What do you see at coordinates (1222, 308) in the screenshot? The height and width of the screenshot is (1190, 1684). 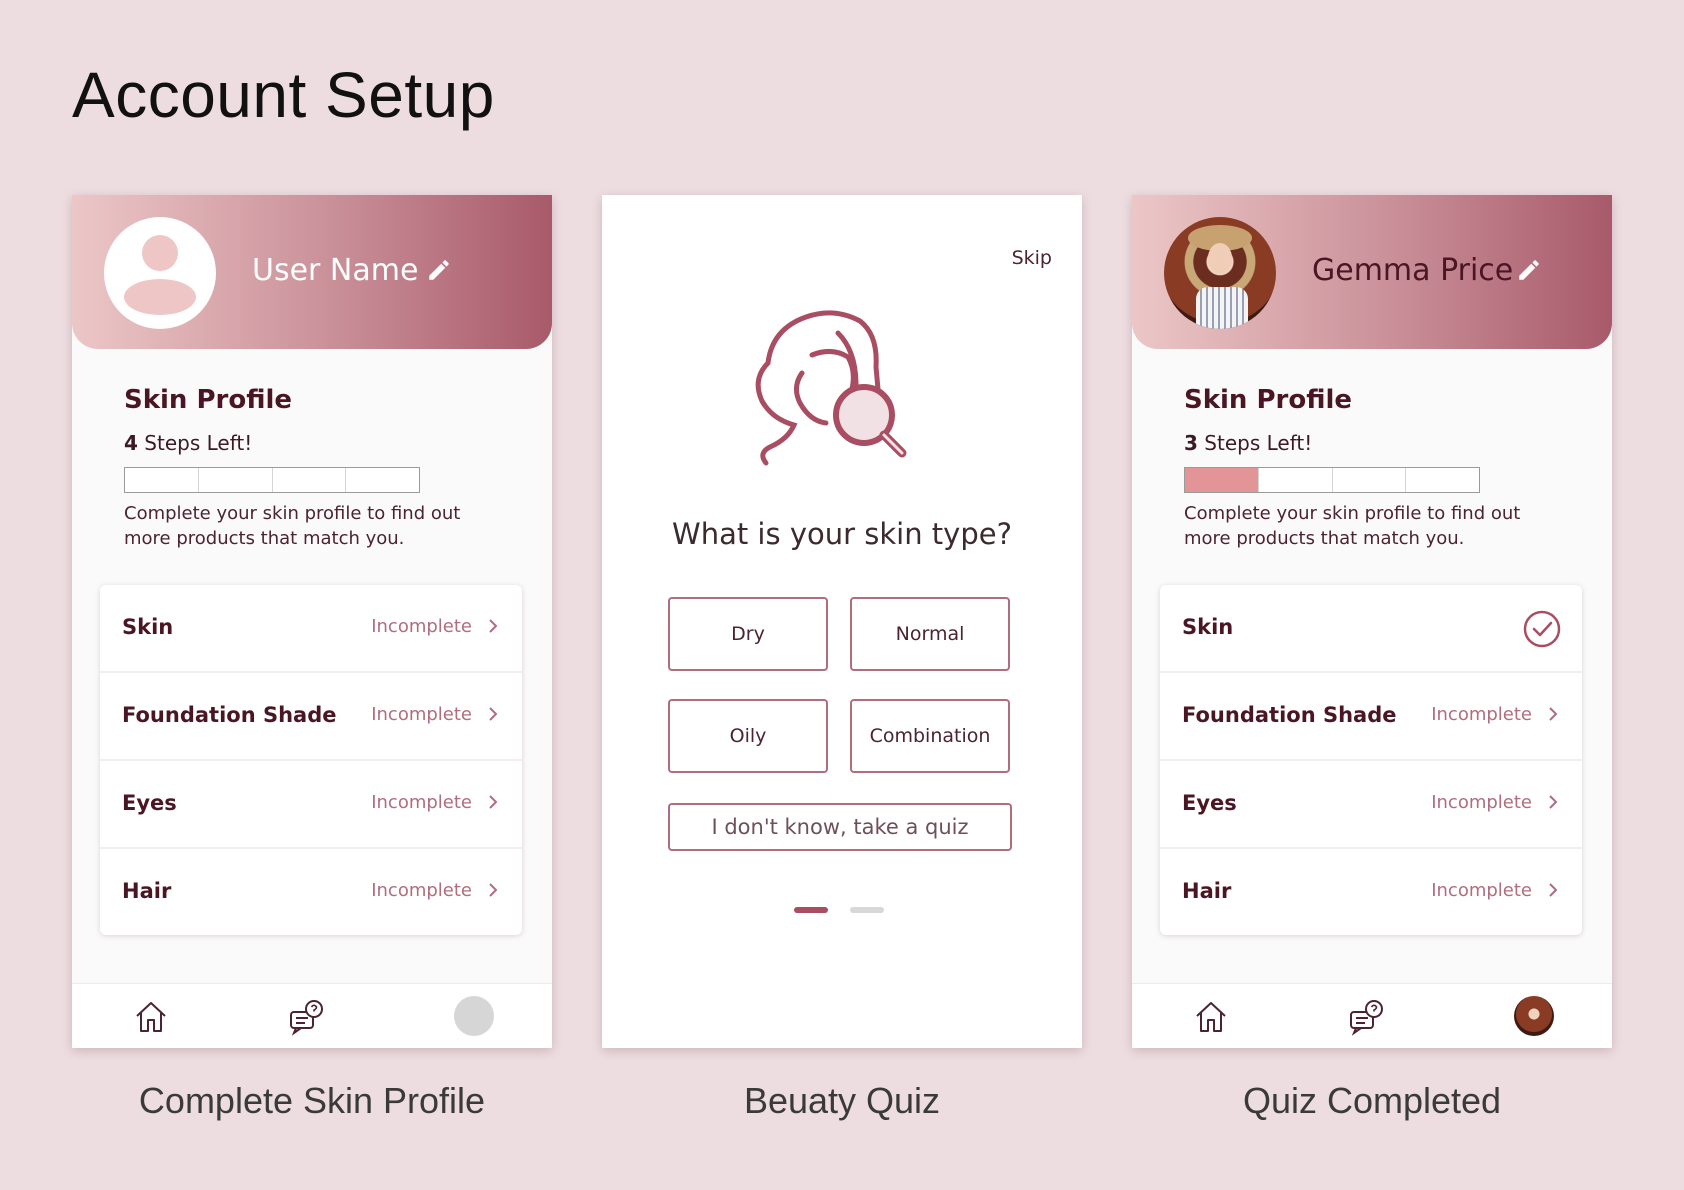 I see `avatar-shirt-shape` at bounding box center [1222, 308].